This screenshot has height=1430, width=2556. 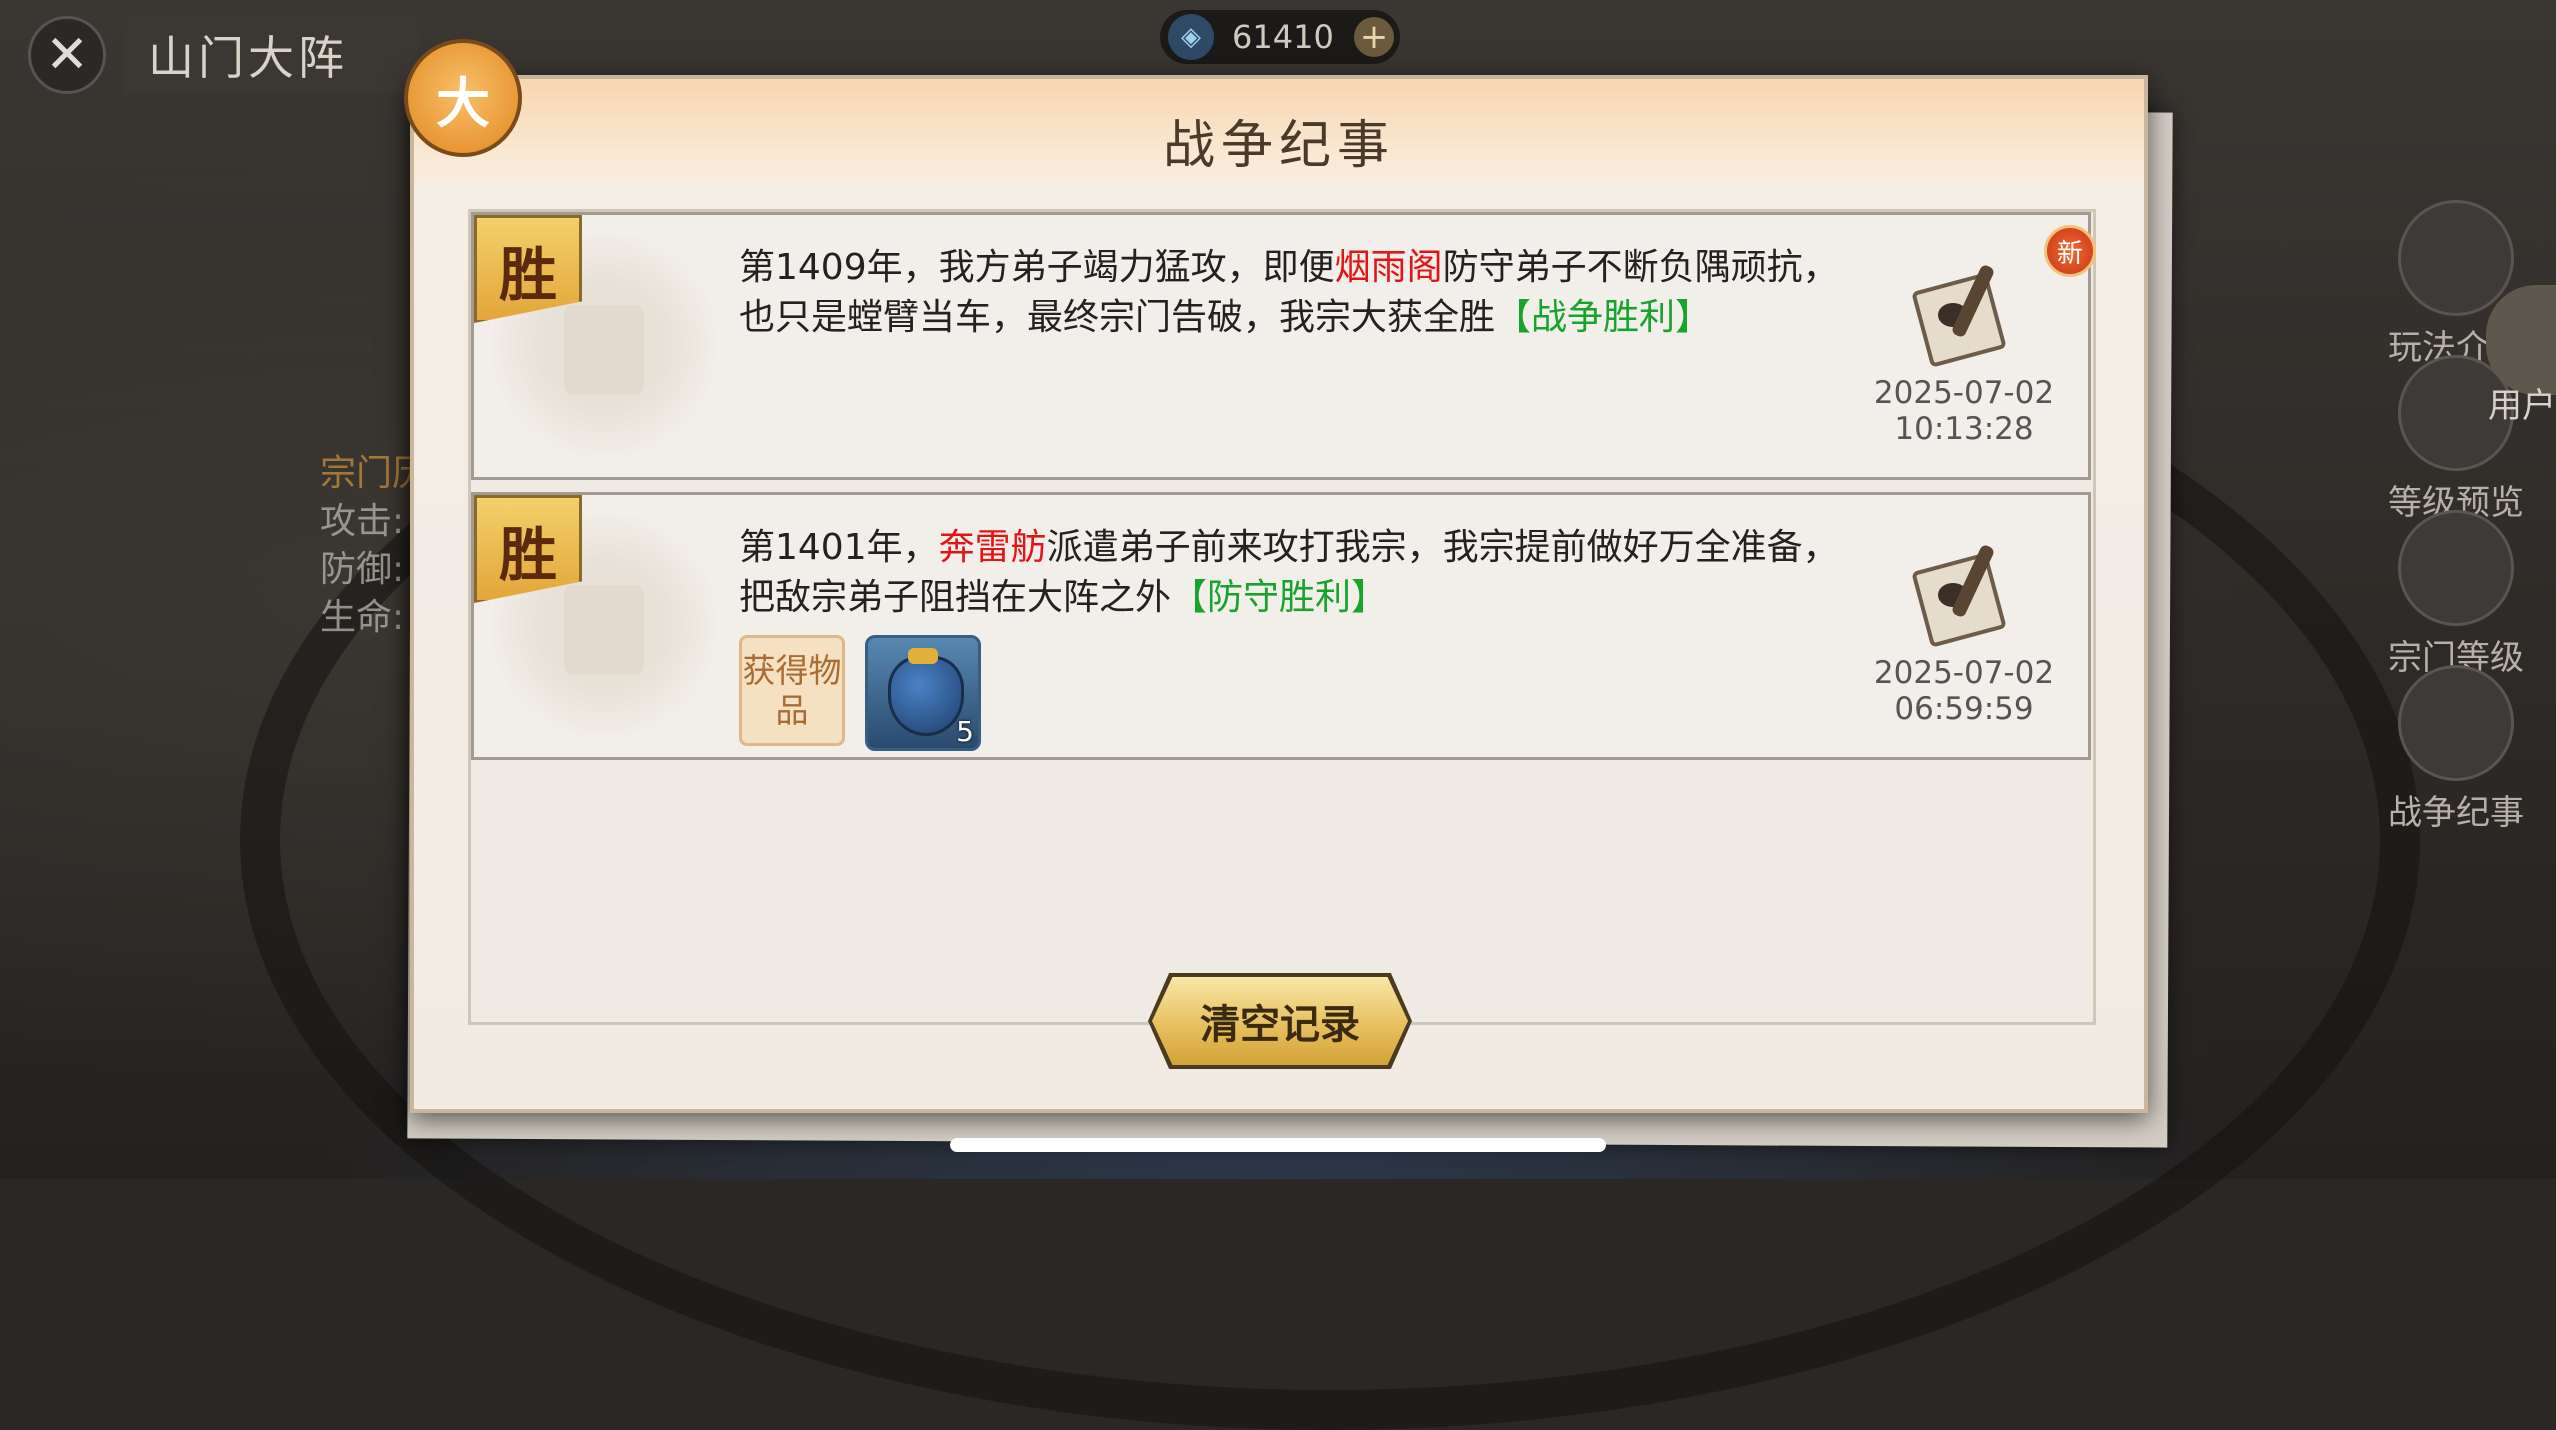 I want to click on result-label: 【战争胜利】, so click(x=1603, y=317).